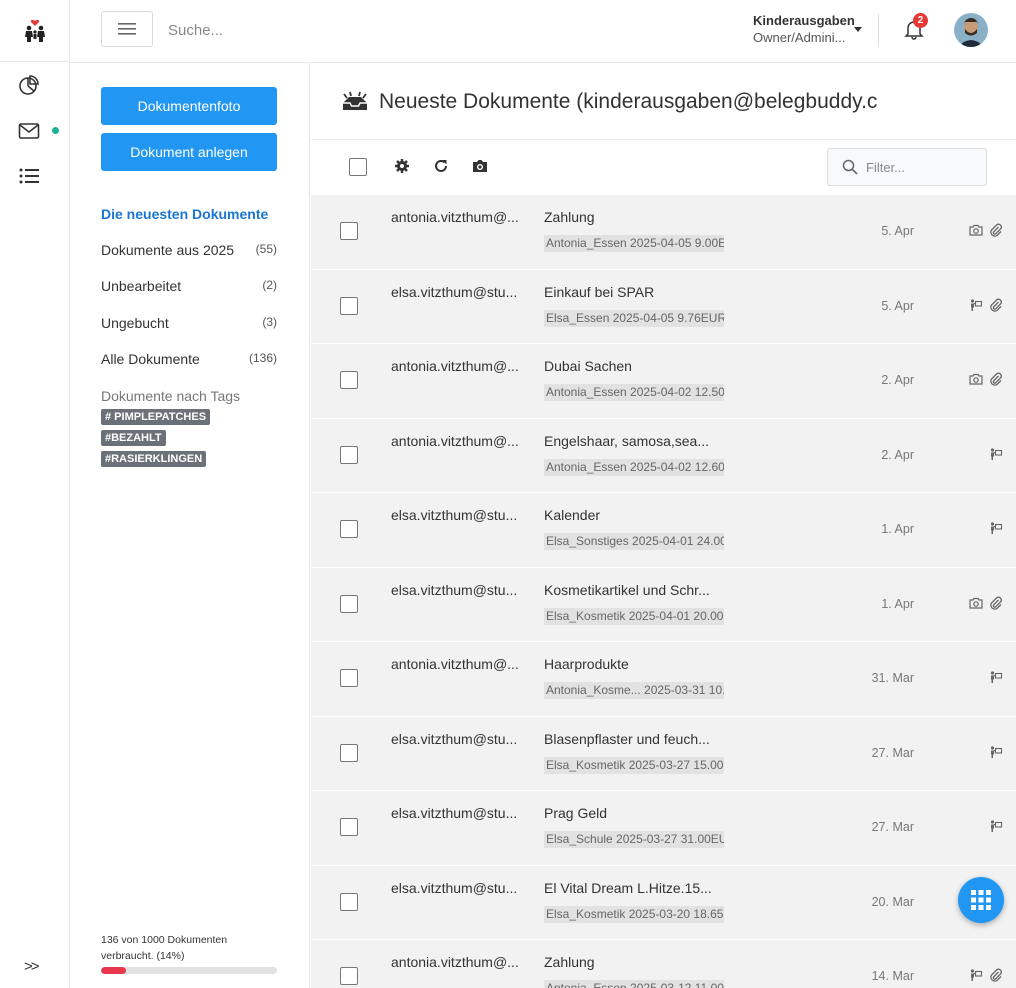  What do you see at coordinates (185, 214) in the screenshot?
I see `folder-label: Die neuesten Dokumente` at bounding box center [185, 214].